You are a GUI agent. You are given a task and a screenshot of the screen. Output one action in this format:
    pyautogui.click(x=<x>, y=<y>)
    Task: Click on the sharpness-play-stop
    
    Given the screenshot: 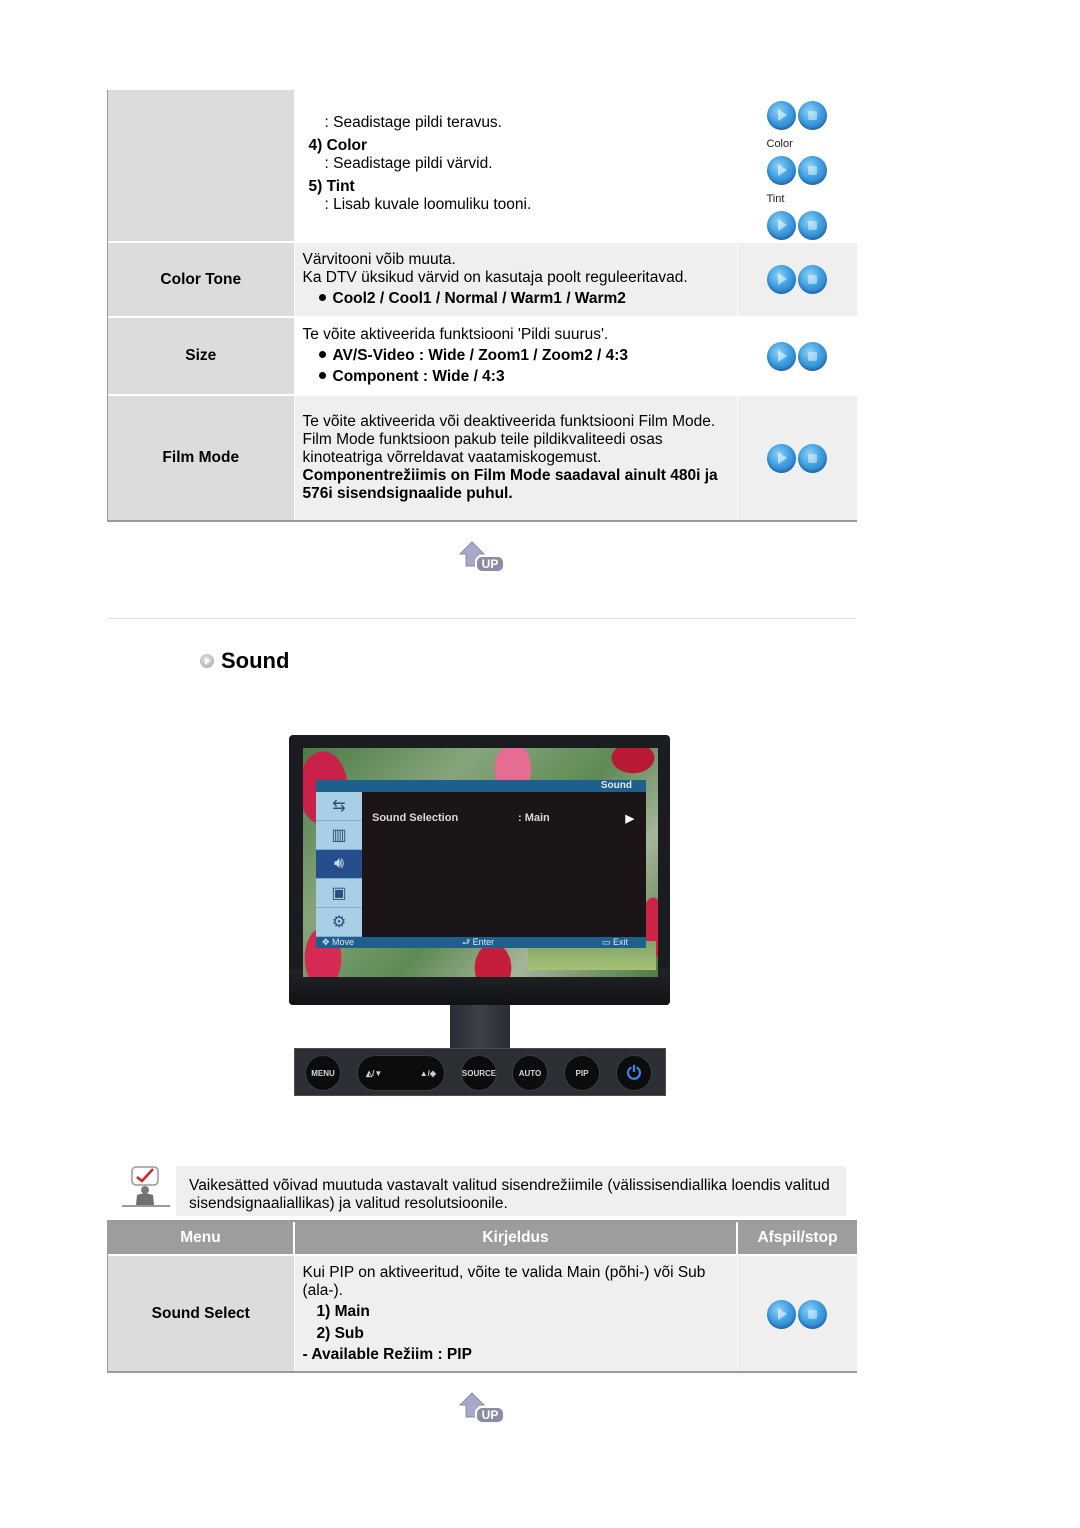 What is the action you would take?
    pyautogui.click(x=796, y=115)
    